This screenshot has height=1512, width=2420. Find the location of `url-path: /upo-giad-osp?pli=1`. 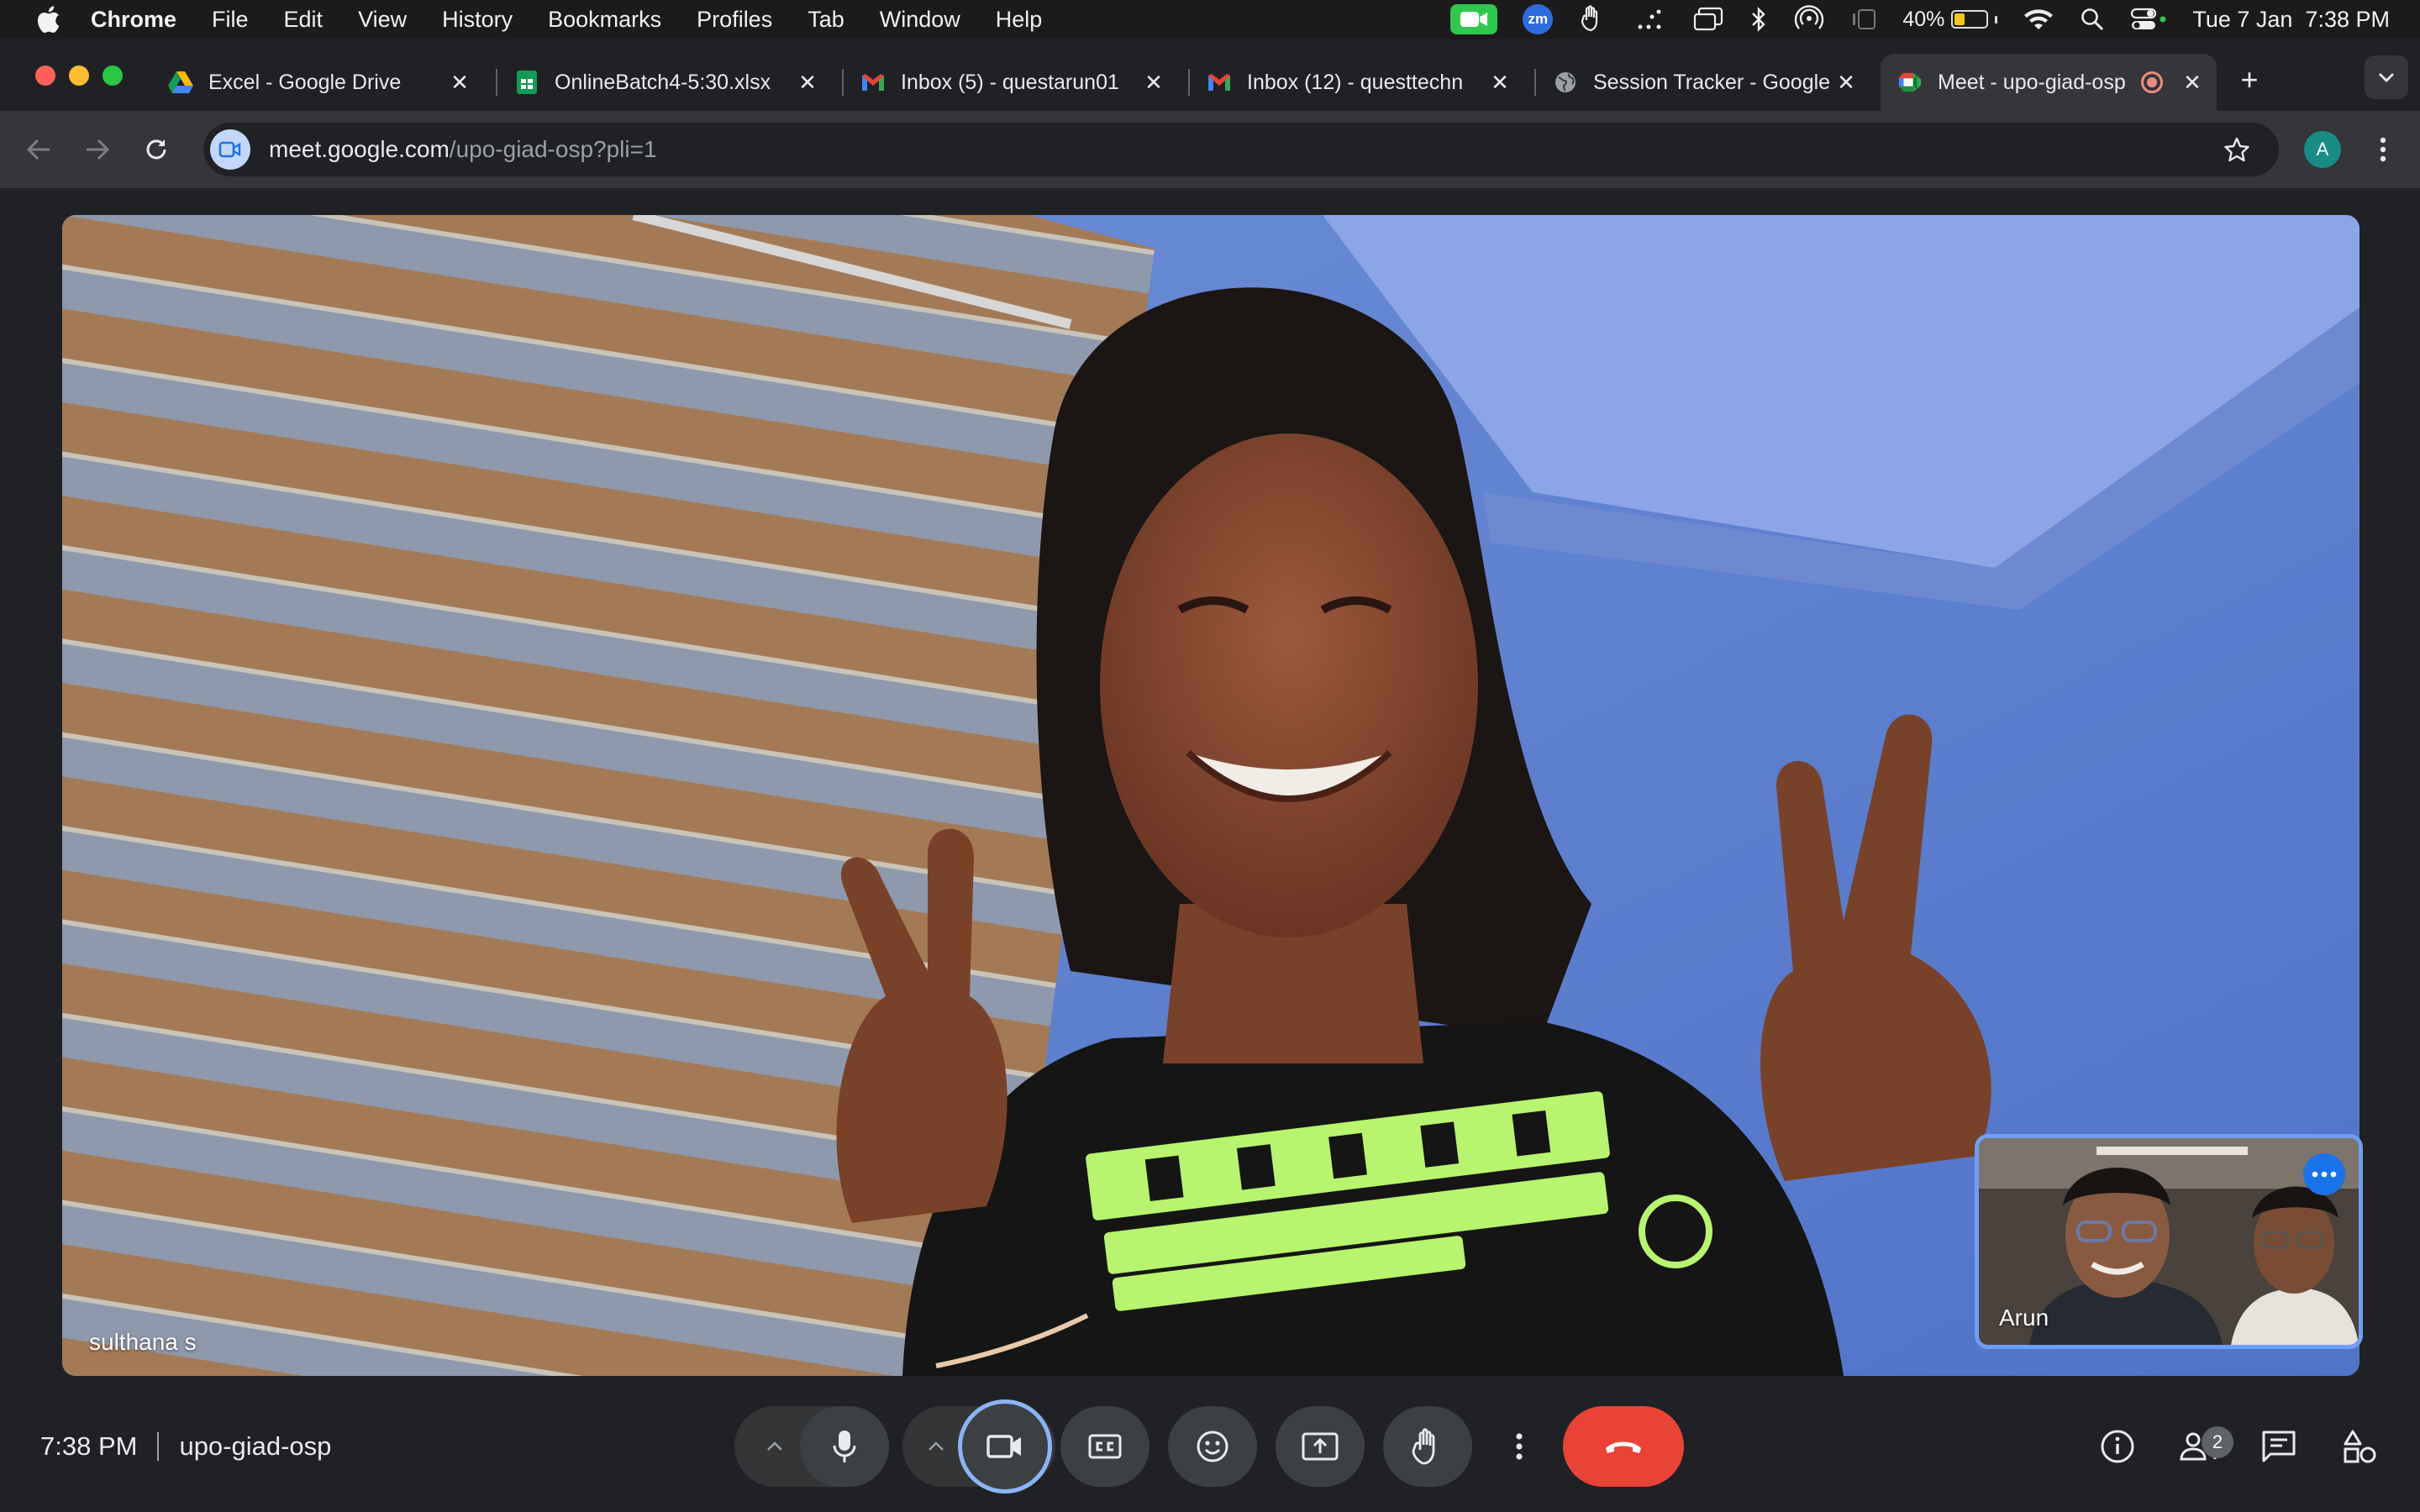

url-path: /upo-giad-osp?pli=1 is located at coordinates (553, 149).